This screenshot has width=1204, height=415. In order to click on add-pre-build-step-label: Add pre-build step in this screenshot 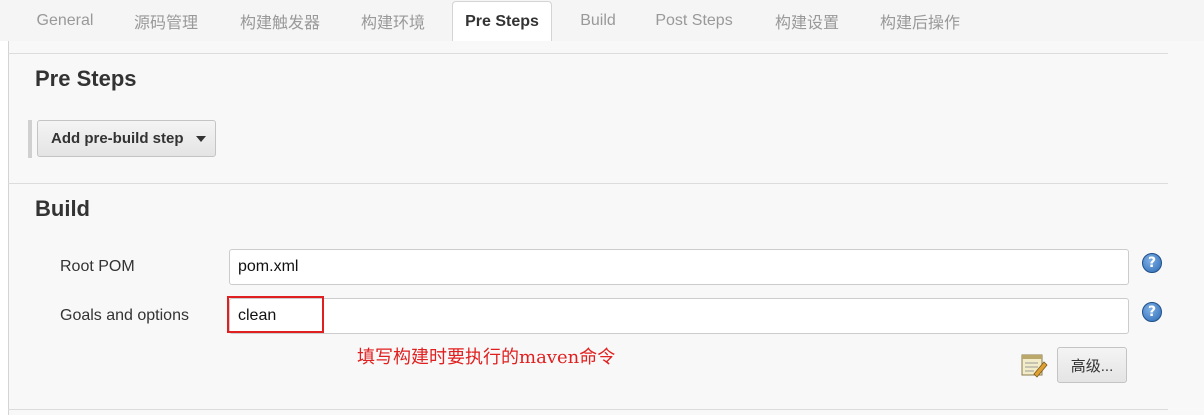, I will do `click(117, 138)`.